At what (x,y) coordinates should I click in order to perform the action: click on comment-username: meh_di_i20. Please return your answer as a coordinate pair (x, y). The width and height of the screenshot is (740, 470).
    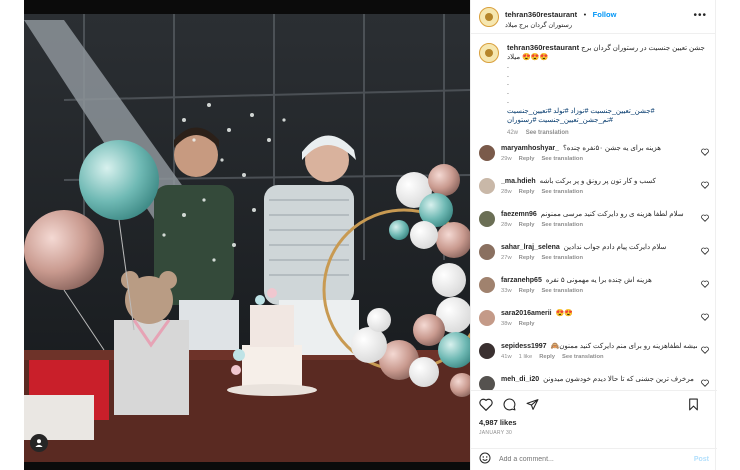
    Looking at the image, I should click on (520, 379).